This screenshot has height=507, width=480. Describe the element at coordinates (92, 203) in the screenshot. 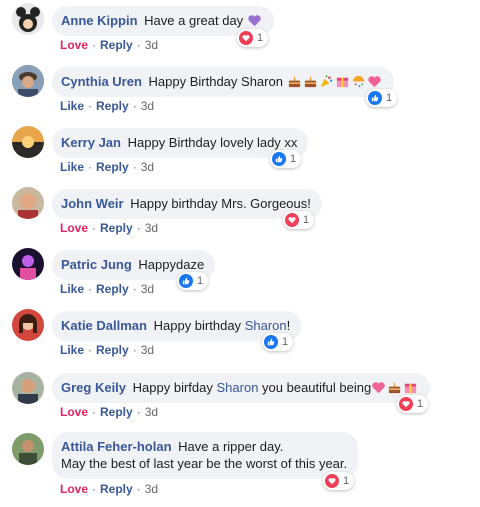

I see `comment-author: John Weir` at that location.